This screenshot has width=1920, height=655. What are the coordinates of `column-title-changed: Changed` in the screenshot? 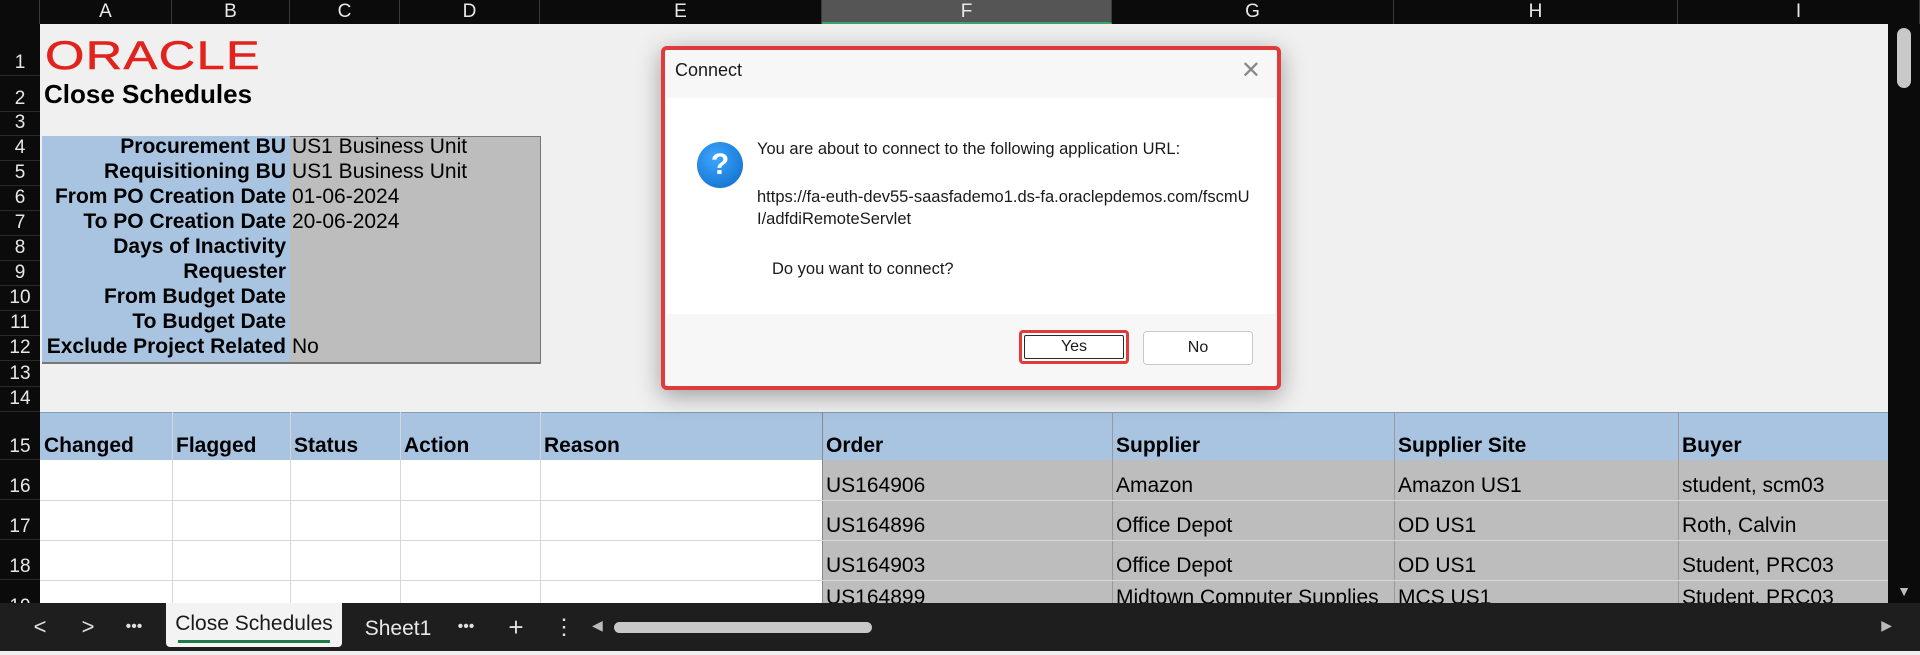 It's located at (89, 445).